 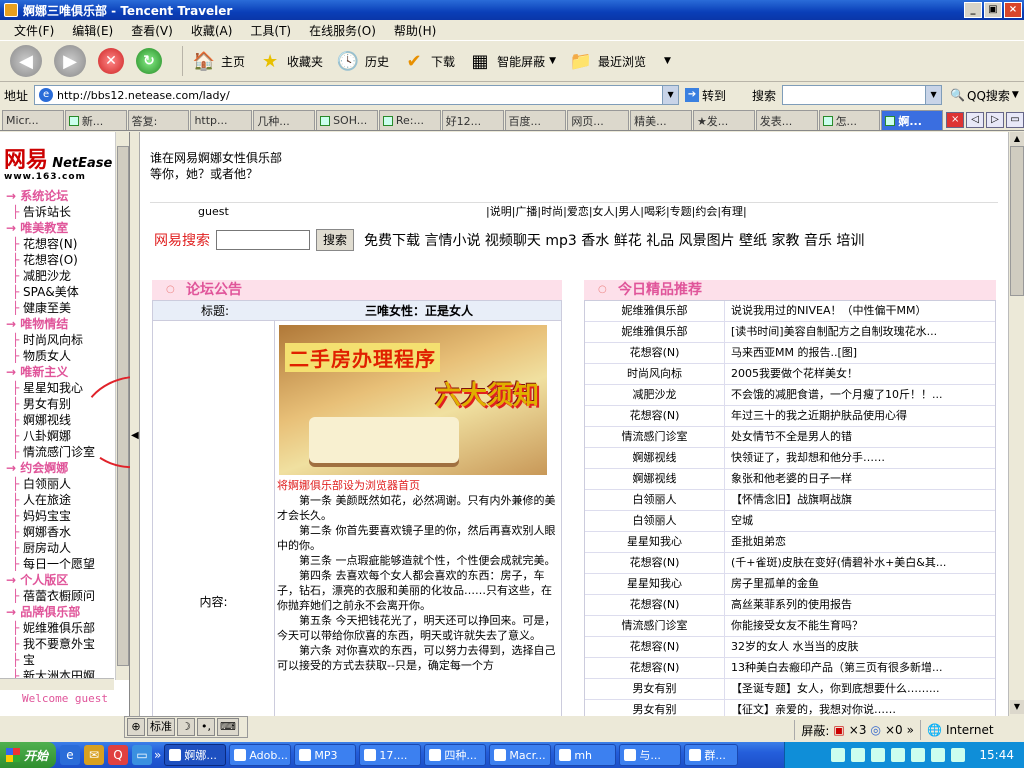 I want to click on qq-search-button: 🔍 QQ搜索 ▼, so click(x=984, y=95).